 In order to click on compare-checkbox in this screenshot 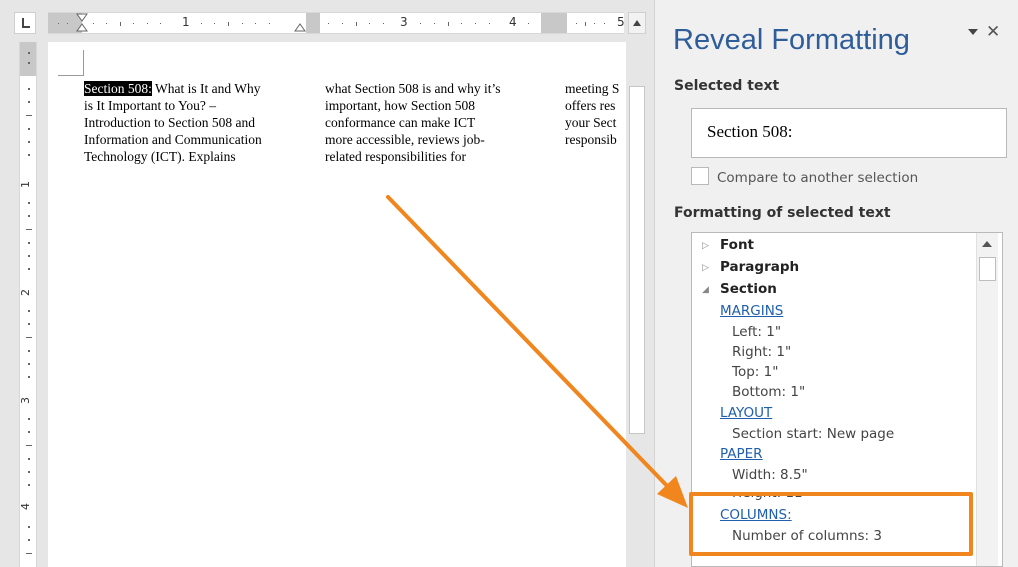, I will do `click(700, 176)`.